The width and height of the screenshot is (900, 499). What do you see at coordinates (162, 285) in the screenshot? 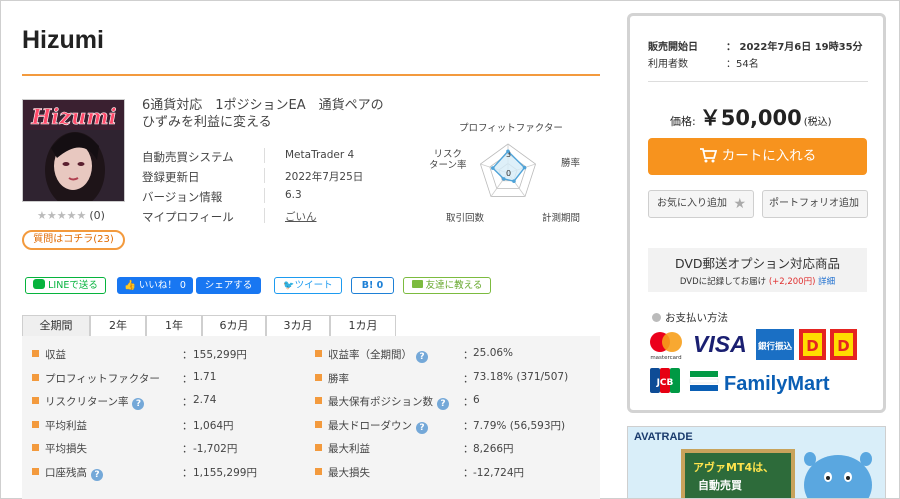
I see `like-label: いいね！ 0` at bounding box center [162, 285].